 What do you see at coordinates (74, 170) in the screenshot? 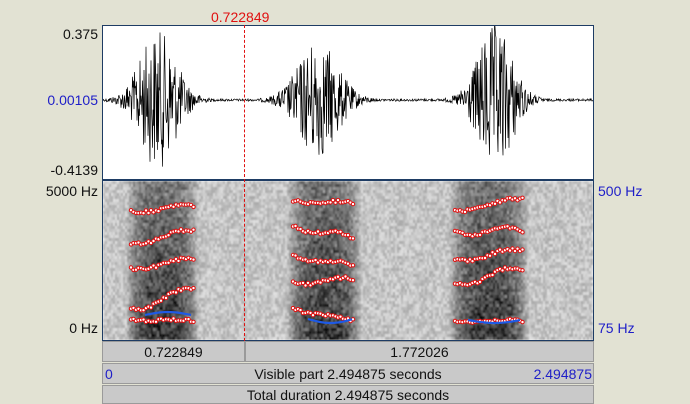
I see `waveform-min-label: -0.4139` at bounding box center [74, 170].